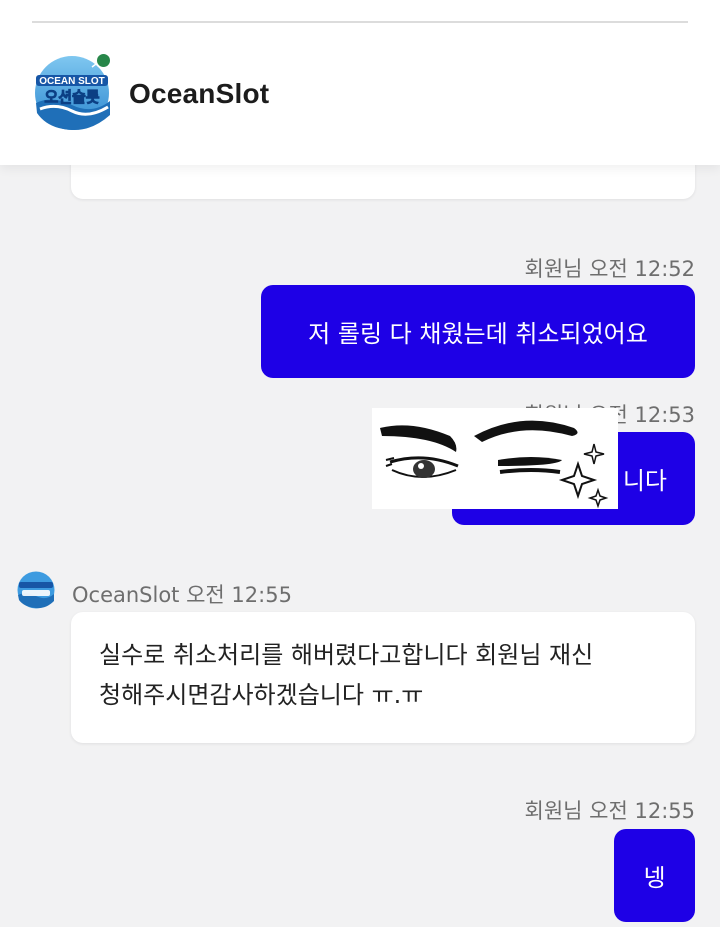 The image size is (720, 927). I want to click on logo-text-bottom: 오션슬롯, so click(71, 97).